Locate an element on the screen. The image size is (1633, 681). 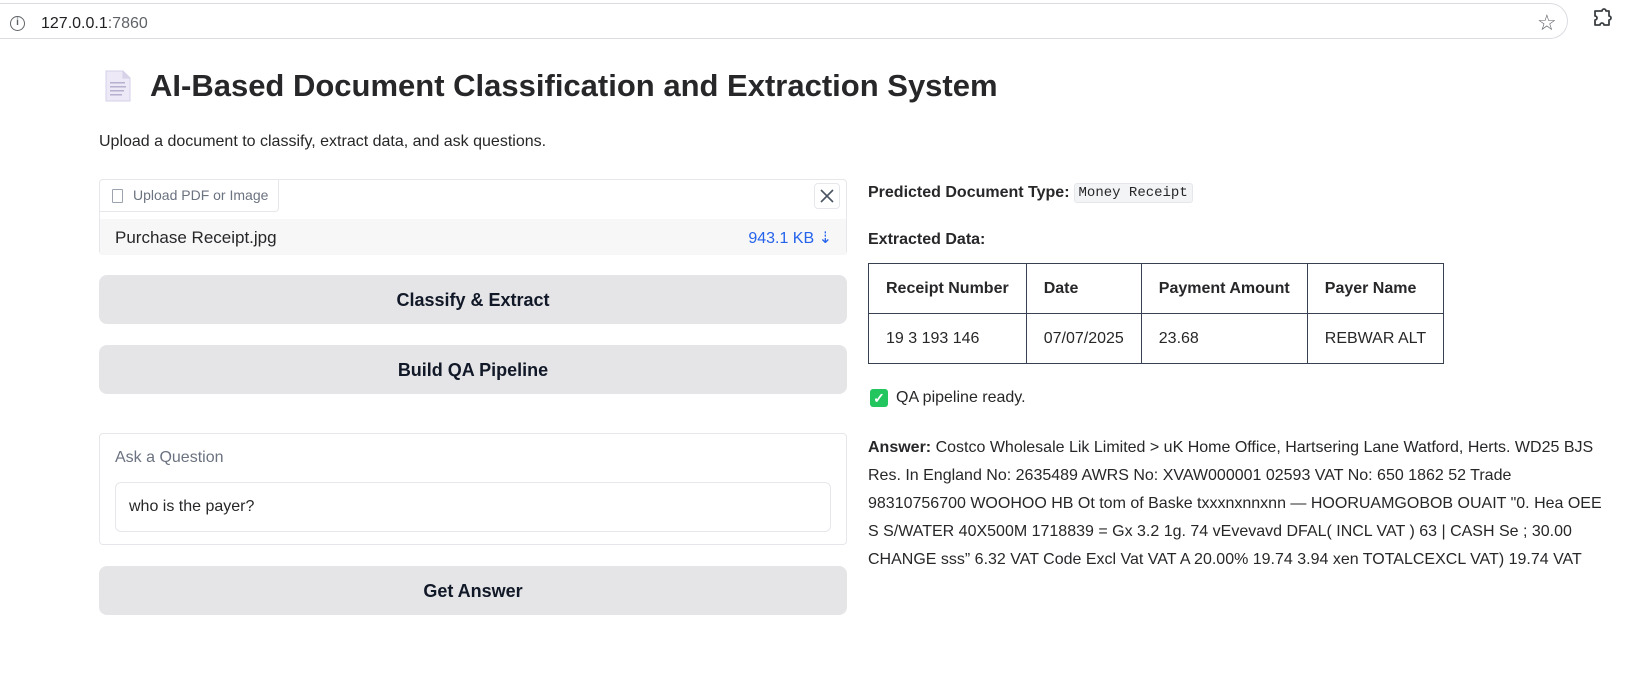
table-cell: 07/07/2025 is located at coordinates (1083, 338).